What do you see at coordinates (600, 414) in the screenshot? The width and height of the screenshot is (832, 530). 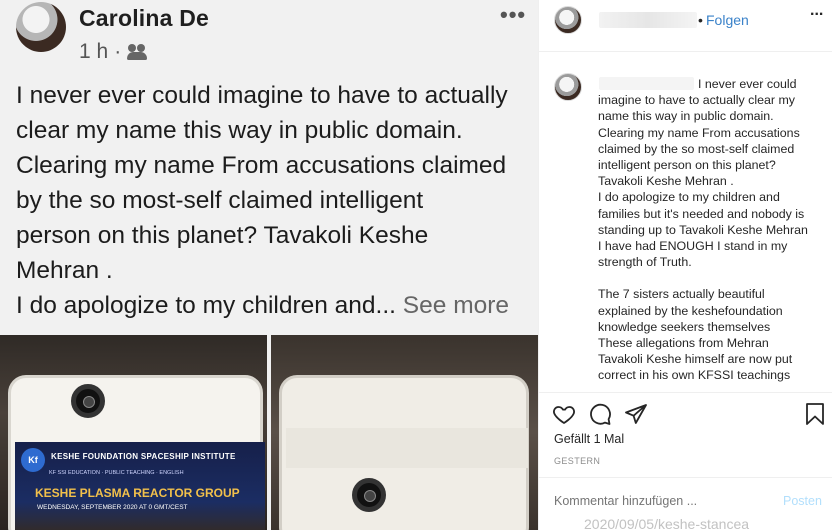 I see `comment-icon` at bounding box center [600, 414].